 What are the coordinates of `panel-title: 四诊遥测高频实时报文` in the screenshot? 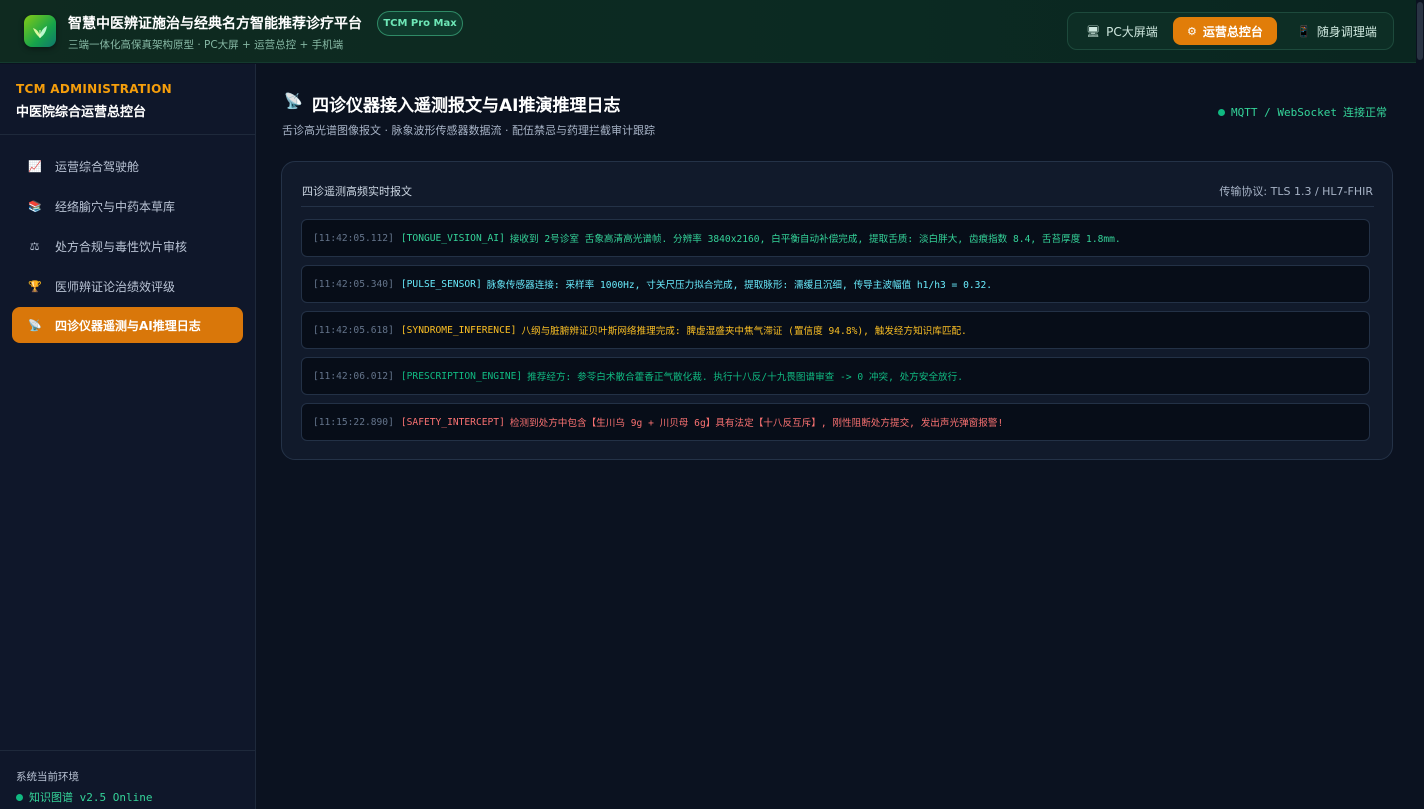 It's located at (357, 191).